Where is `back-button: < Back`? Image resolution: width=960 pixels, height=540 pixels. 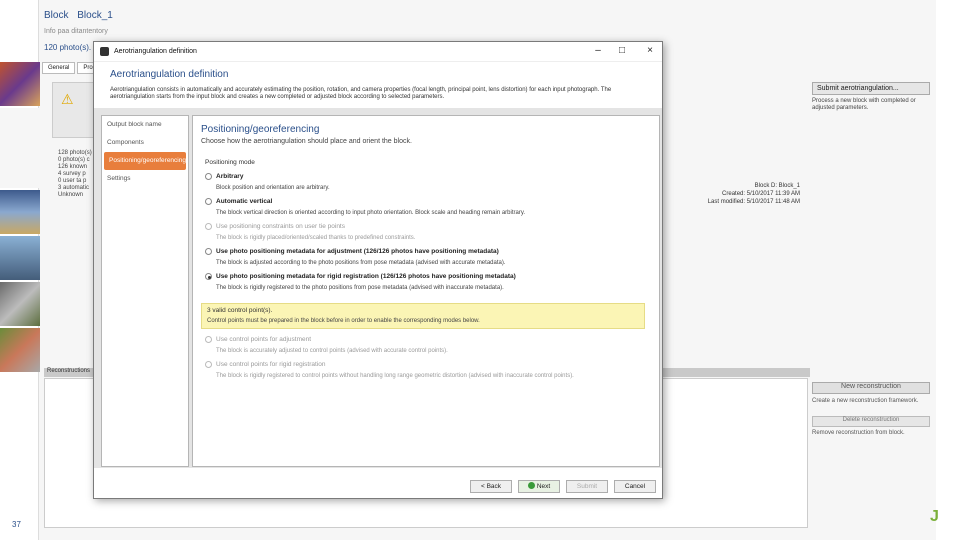
back-button: < Back is located at coordinates (491, 486).